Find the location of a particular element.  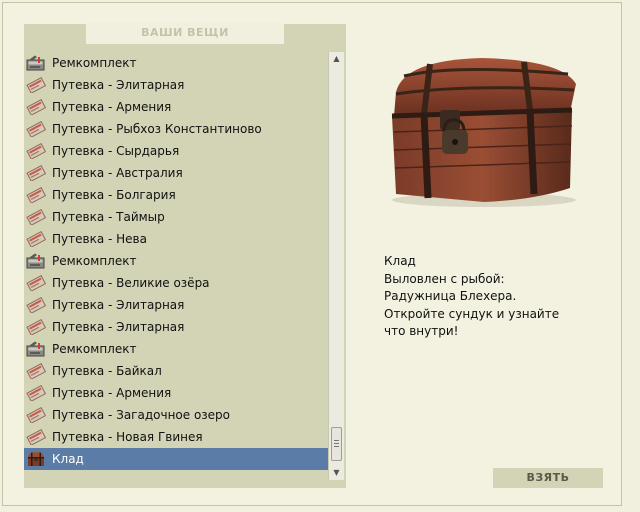

list-item: Путевка - Новая Гвинея is located at coordinates (176, 437).